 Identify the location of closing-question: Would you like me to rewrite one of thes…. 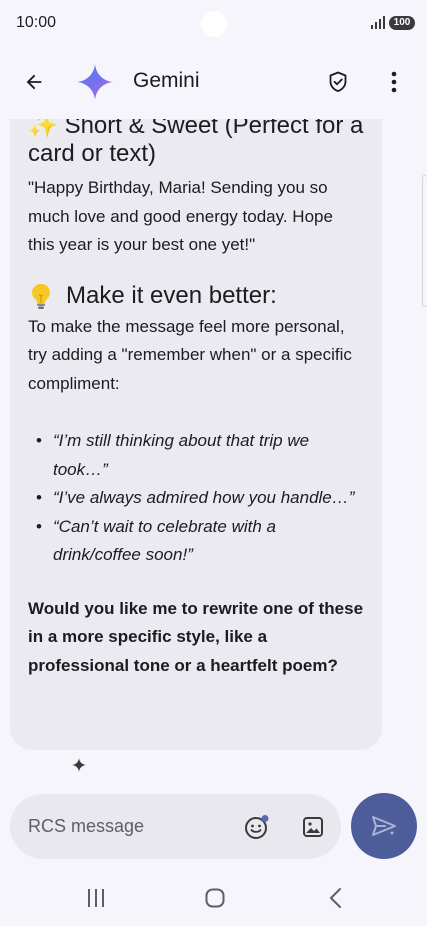
(196, 636).